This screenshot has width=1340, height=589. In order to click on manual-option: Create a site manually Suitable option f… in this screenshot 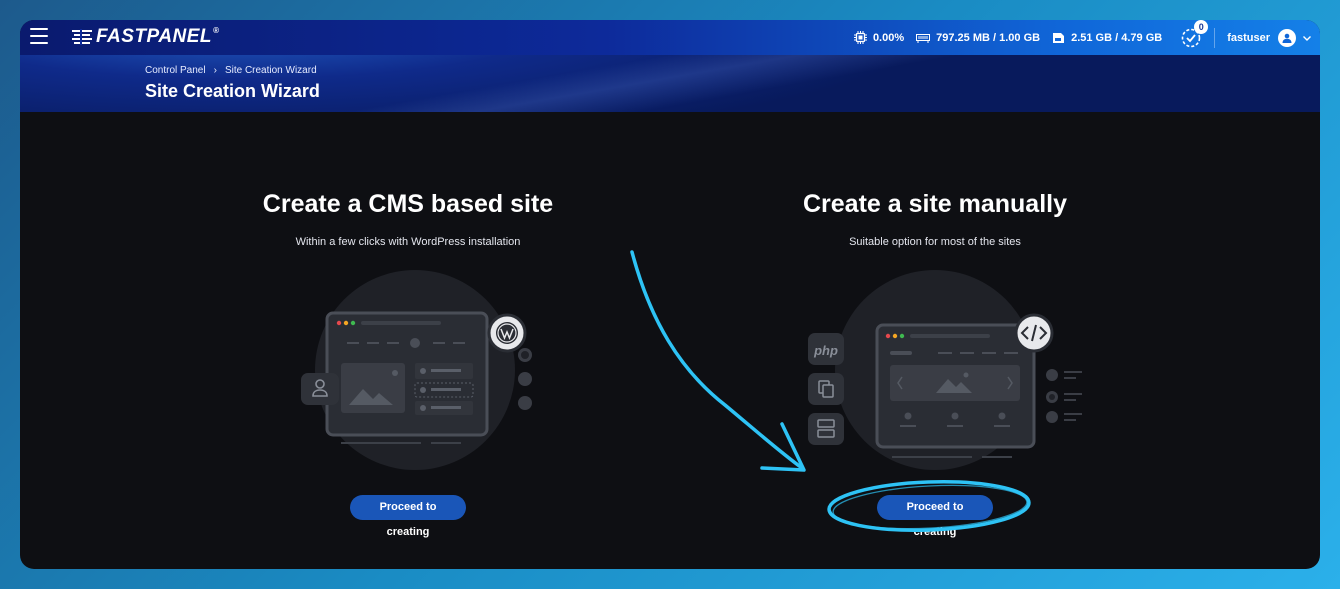, I will do `click(935, 219)`.